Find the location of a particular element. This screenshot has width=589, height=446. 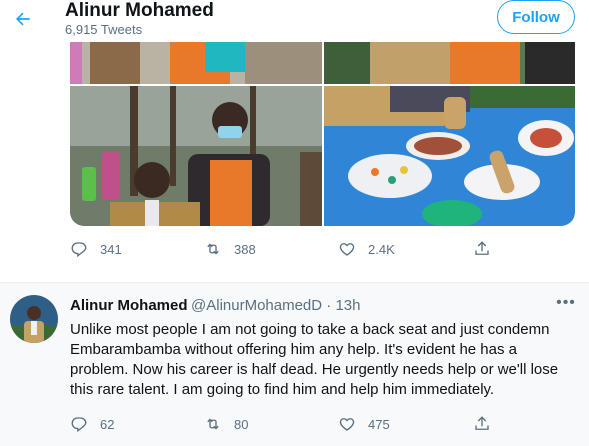

follow-button: Follow is located at coordinates (536, 17).